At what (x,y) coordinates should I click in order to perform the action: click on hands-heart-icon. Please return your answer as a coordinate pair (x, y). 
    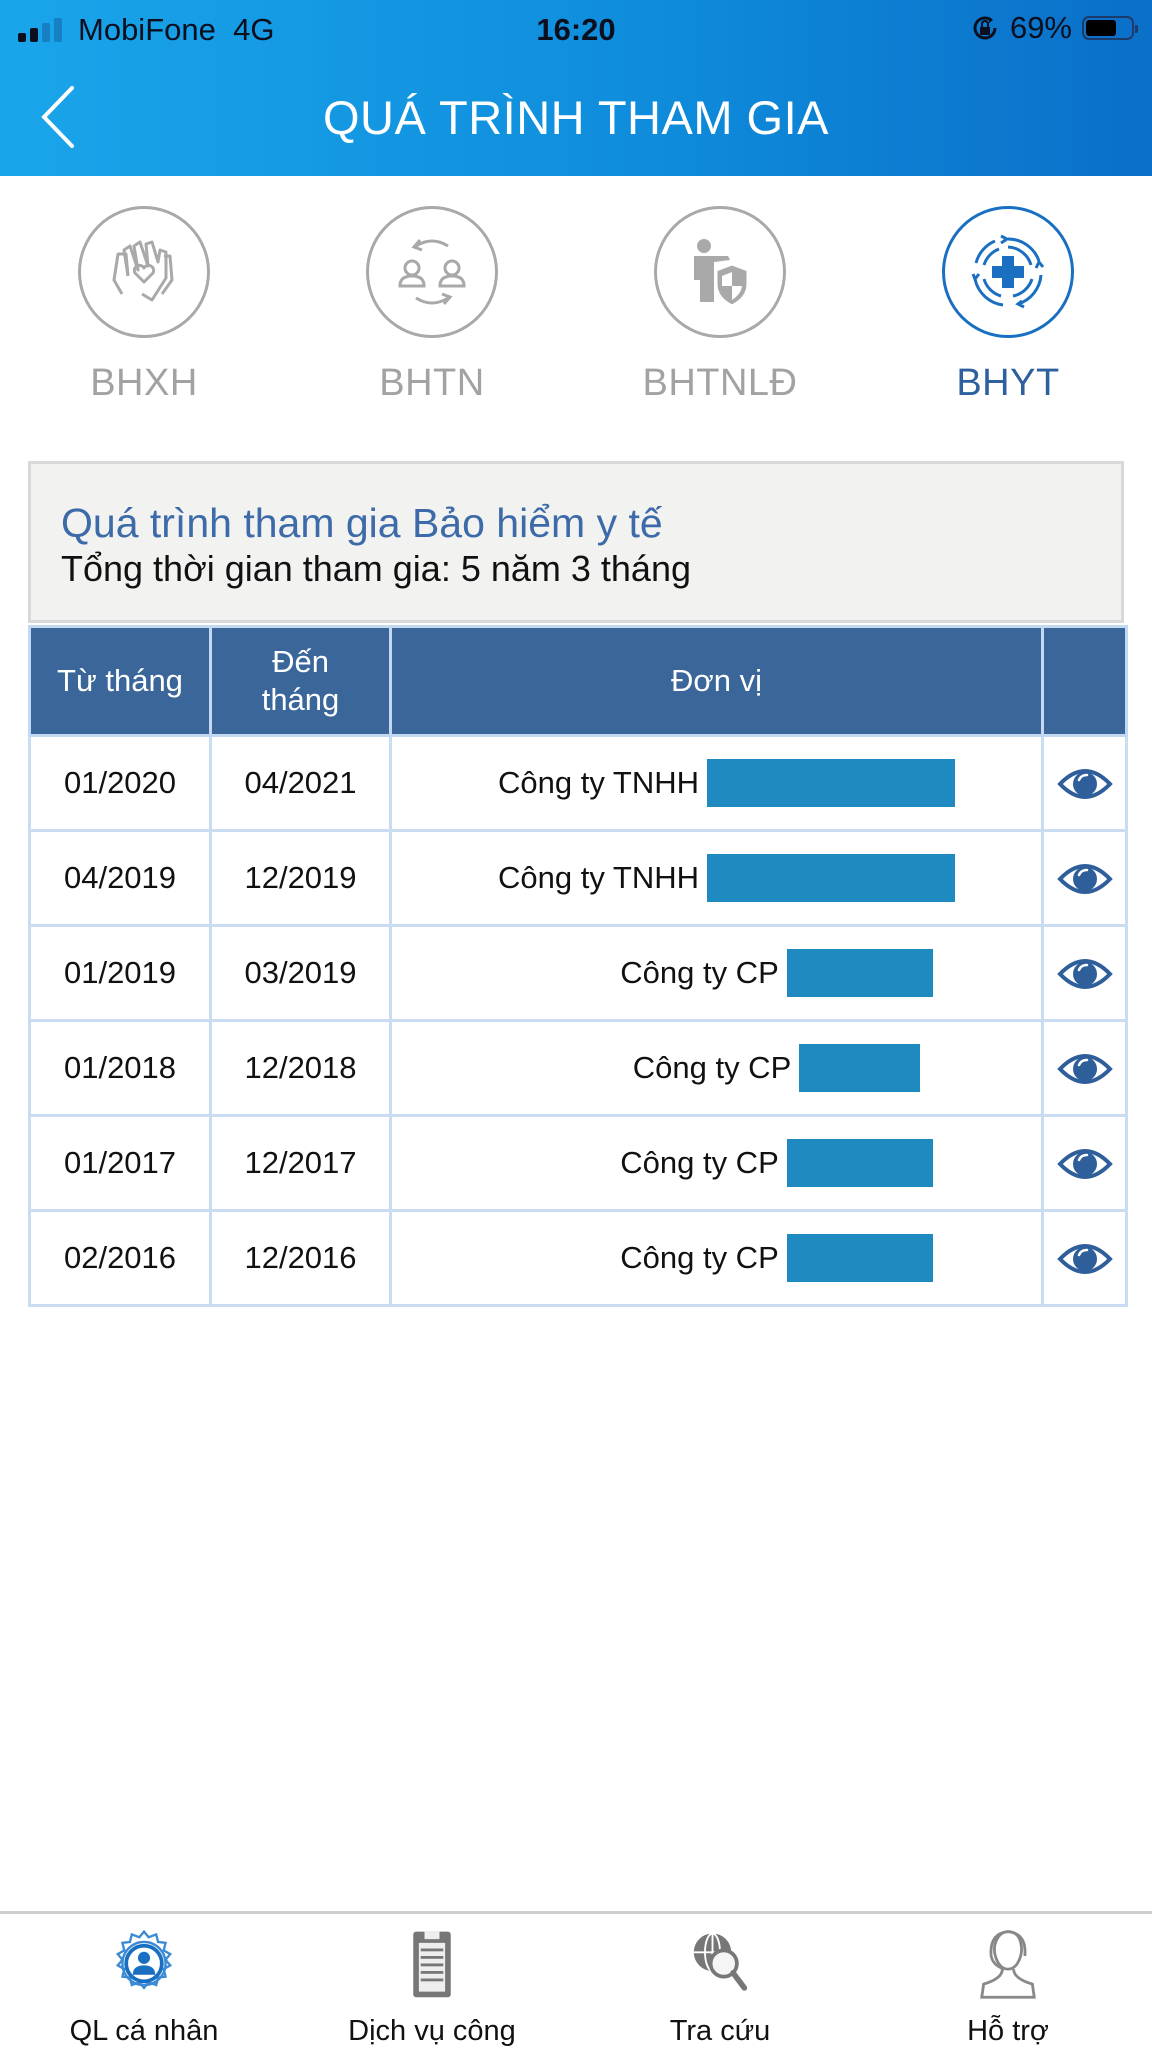
    Looking at the image, I should click on (143, 271).